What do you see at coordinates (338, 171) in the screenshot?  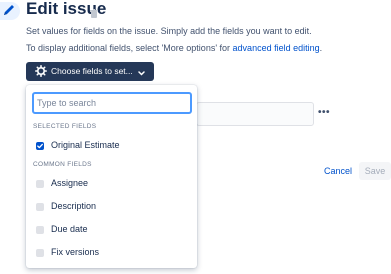 I see `cancel-button: Cancel` at bounding box center [338, 171].